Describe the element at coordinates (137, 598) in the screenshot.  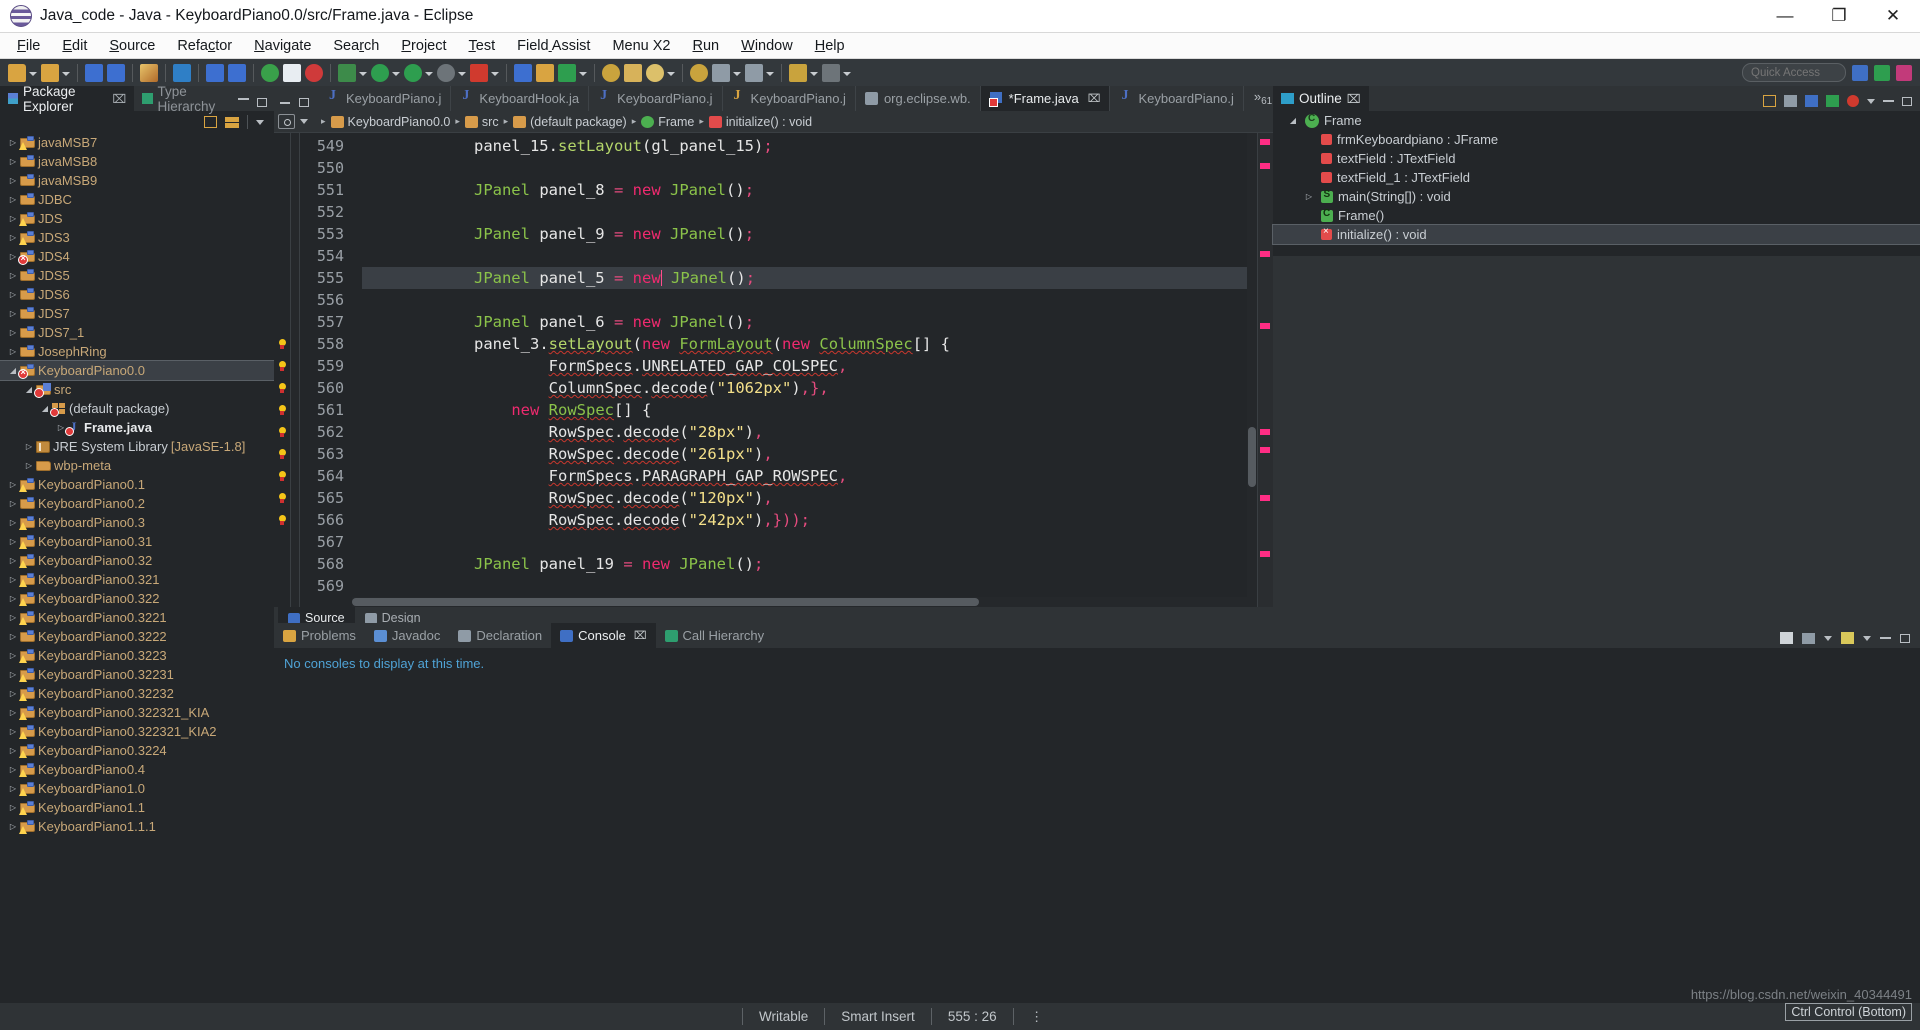
I see `tree-item: ▷ KeyboardPiano0.322` at that location.